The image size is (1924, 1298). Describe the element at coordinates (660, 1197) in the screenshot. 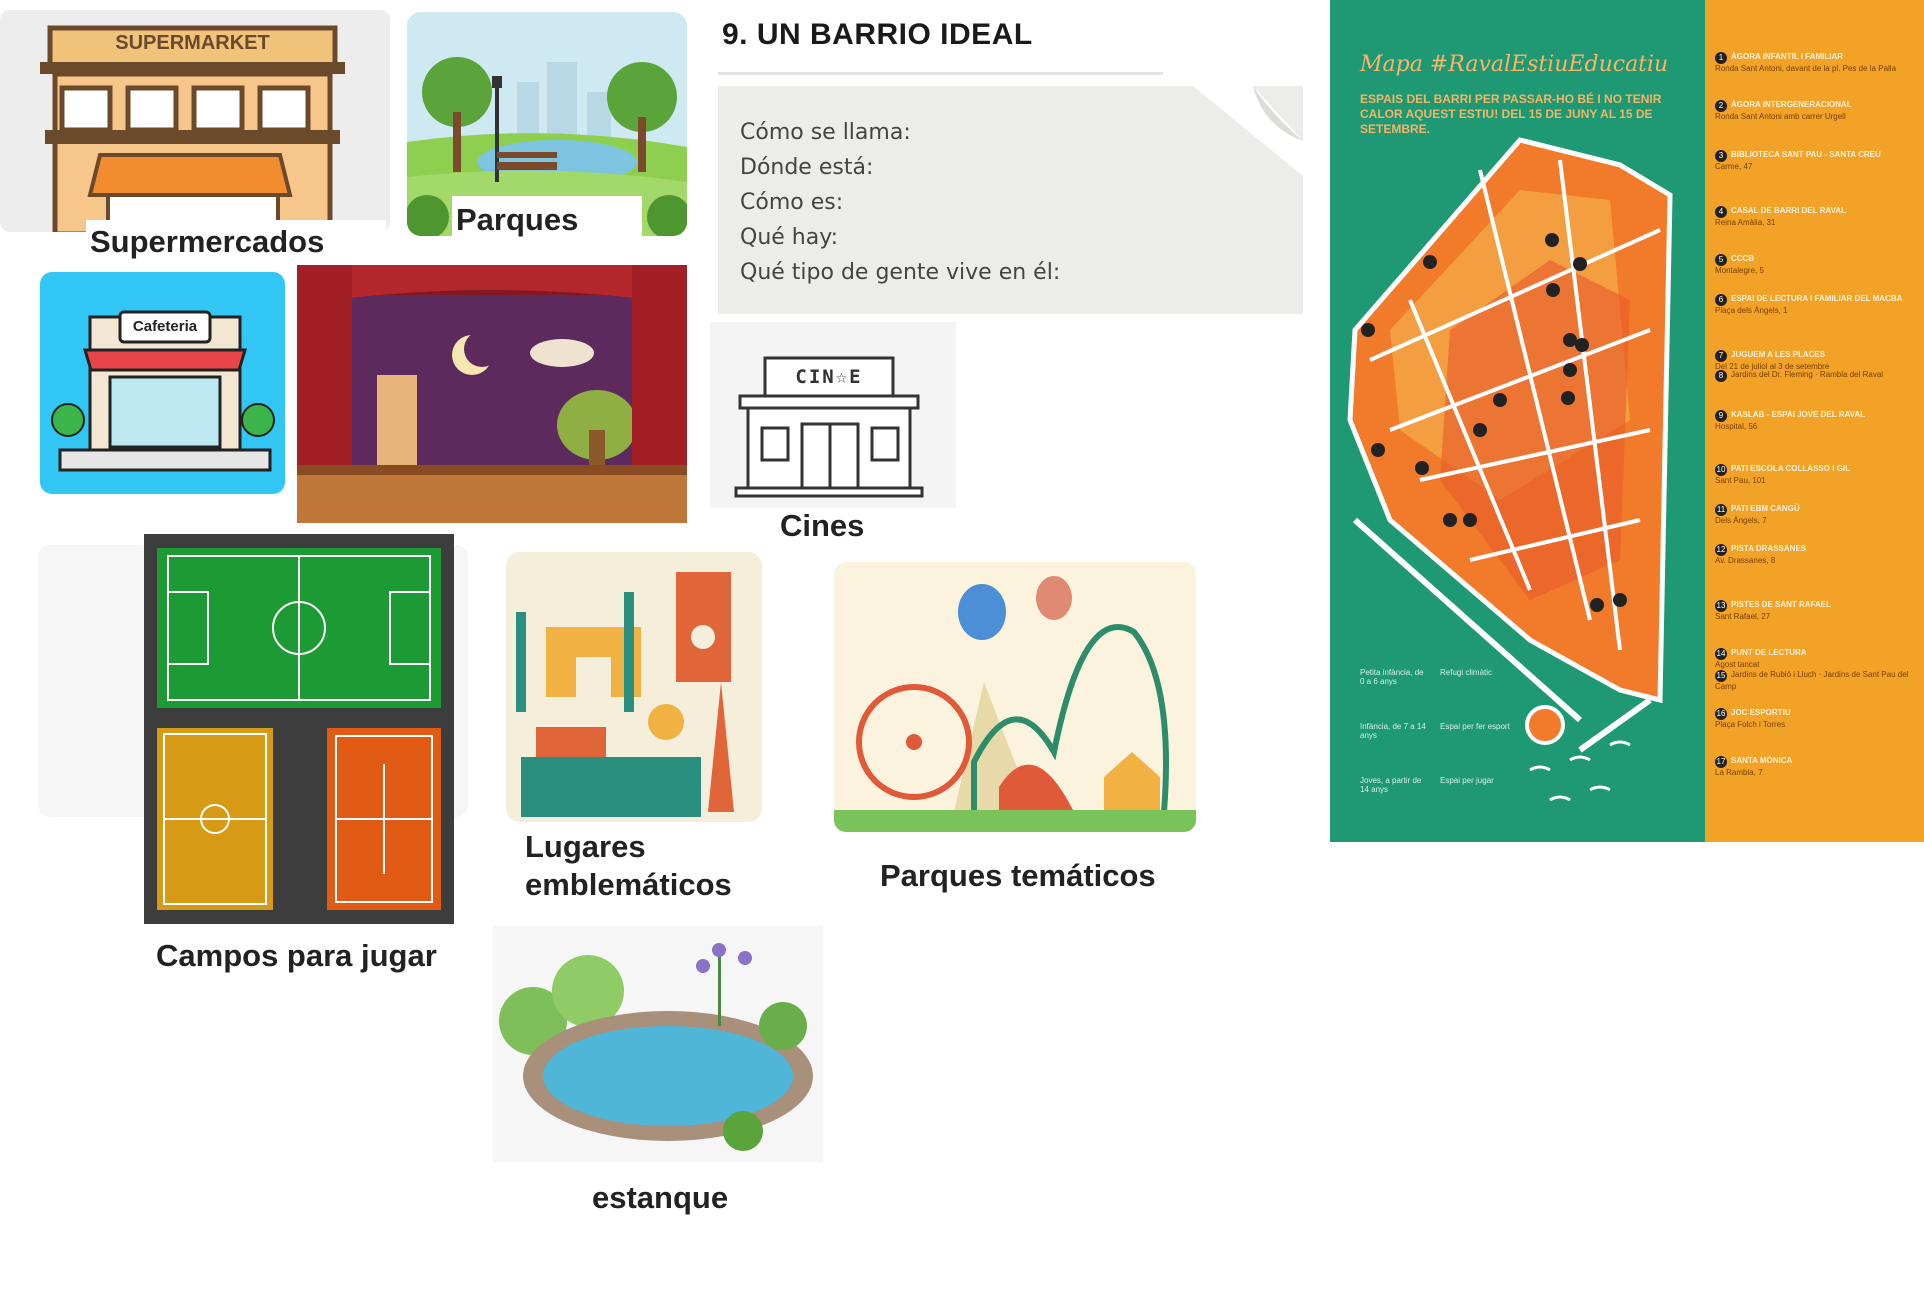

I see `estanque-label: estanque` at that location.